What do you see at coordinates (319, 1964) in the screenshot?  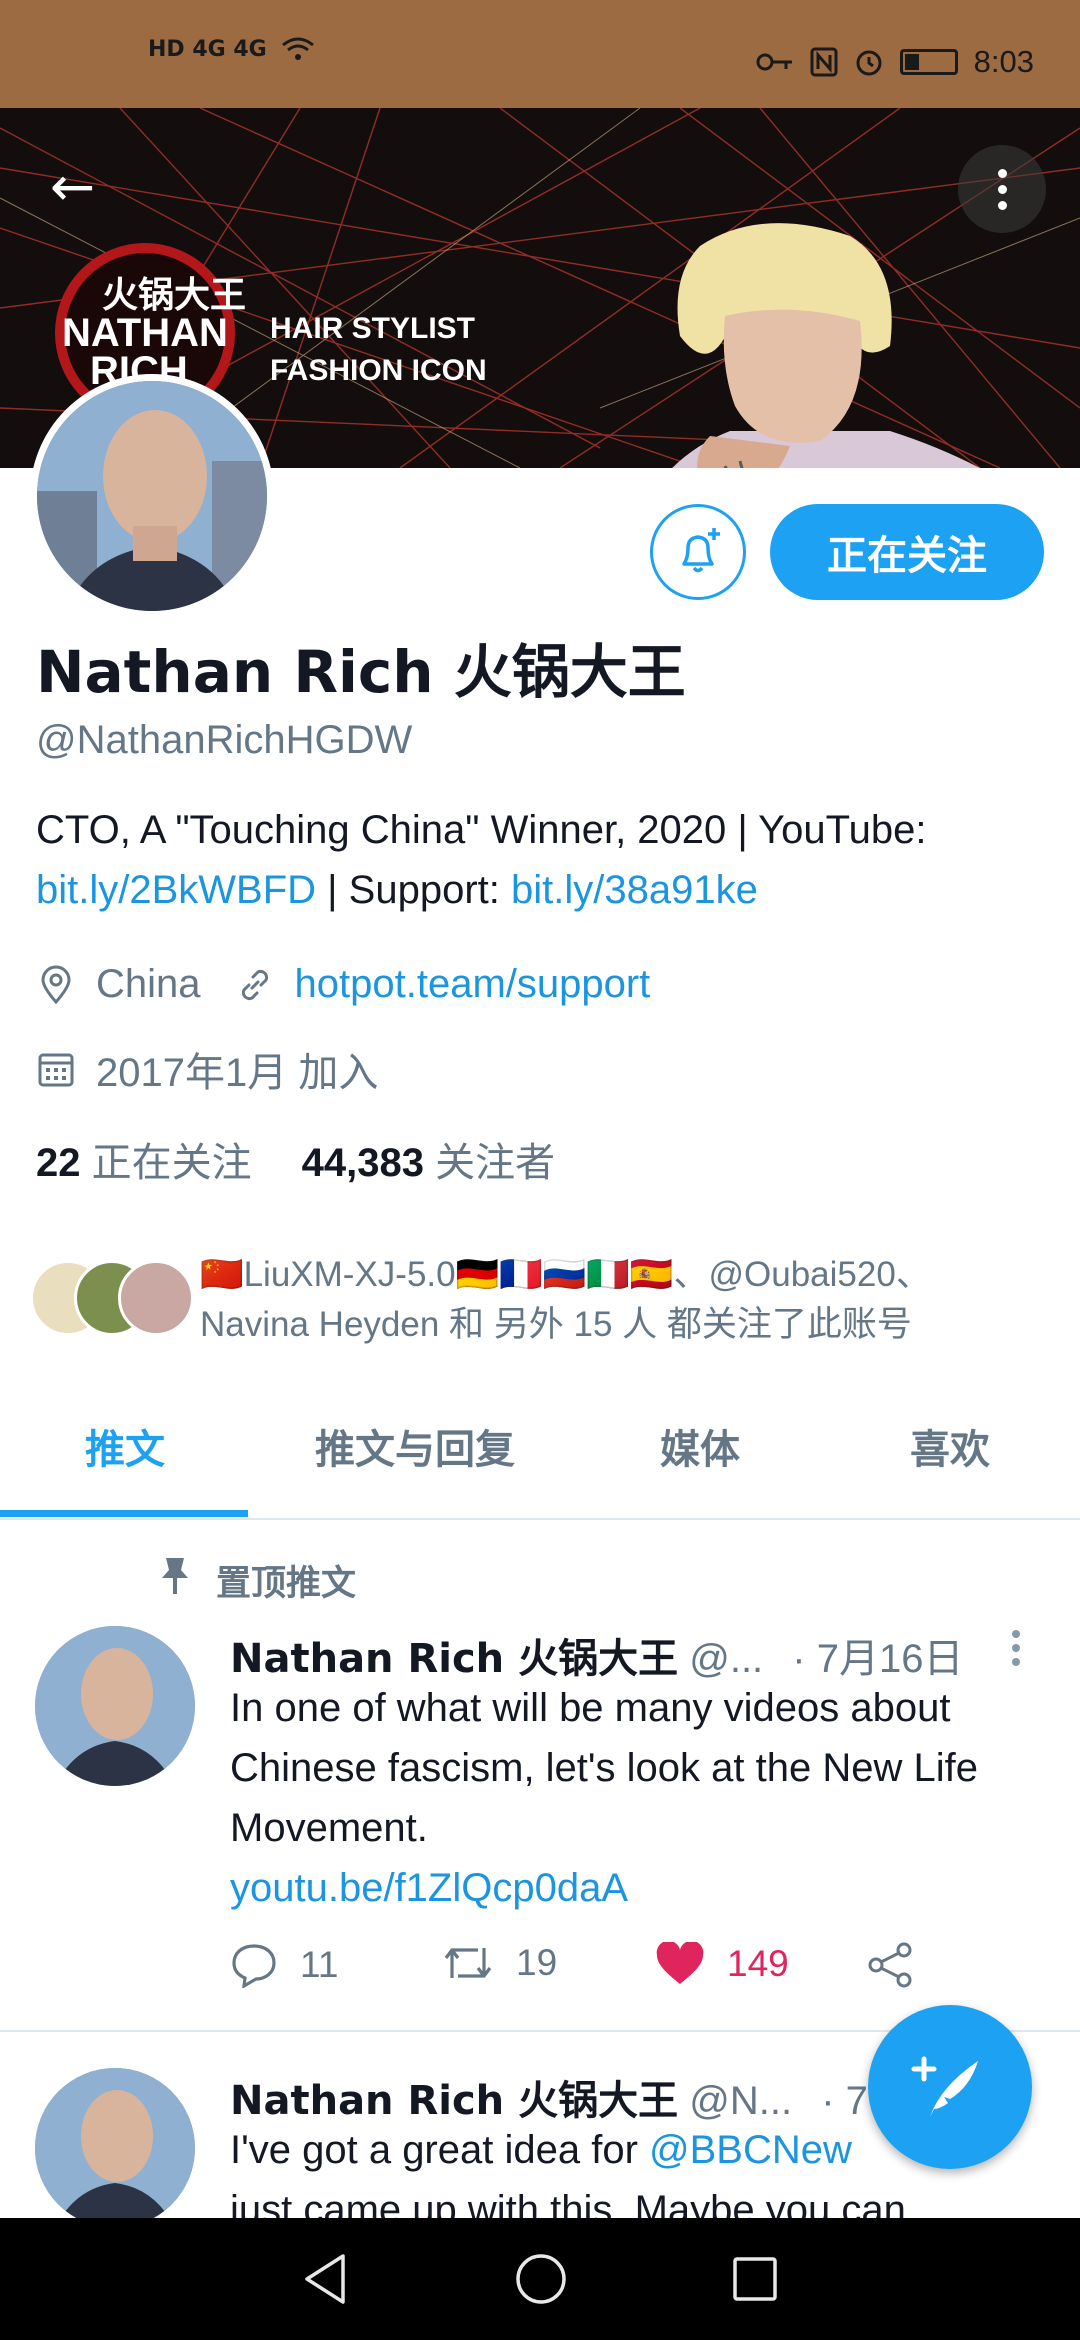 I see `reply-count: 11` at bounding box center [319, 1964].